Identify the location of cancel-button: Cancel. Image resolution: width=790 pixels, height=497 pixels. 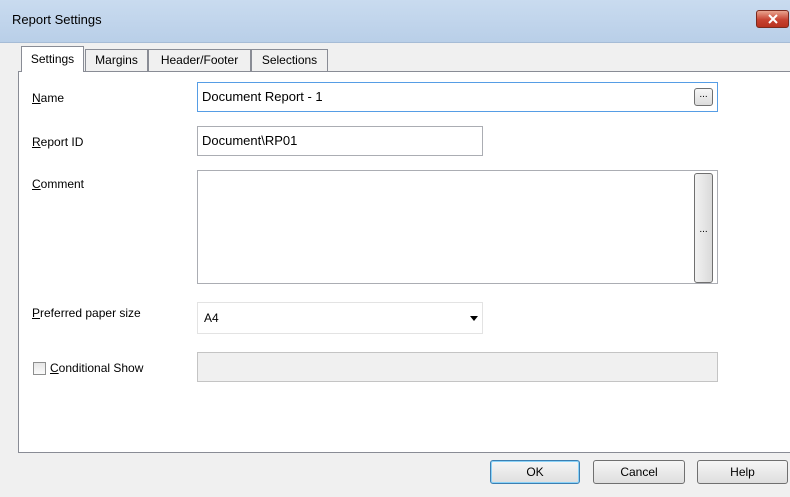
(639, 472).